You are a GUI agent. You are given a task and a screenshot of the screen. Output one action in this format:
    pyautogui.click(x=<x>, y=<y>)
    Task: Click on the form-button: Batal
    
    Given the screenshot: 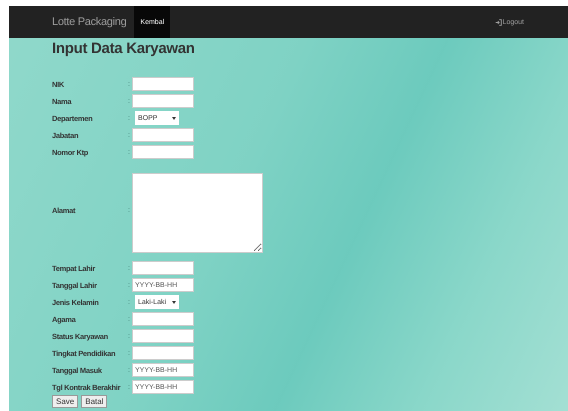 What is the action you would take?
    pyautogui.click(x=94, y=401)
    